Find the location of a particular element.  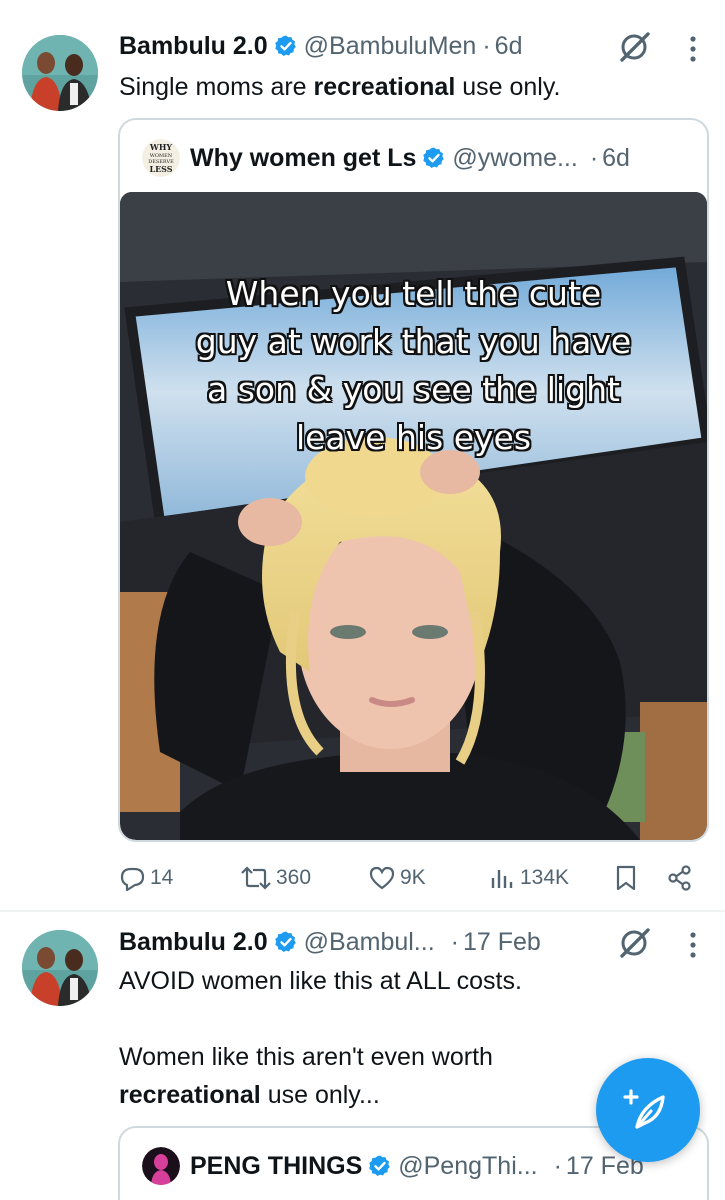

compose-button is located at coordinates (648, 1110).